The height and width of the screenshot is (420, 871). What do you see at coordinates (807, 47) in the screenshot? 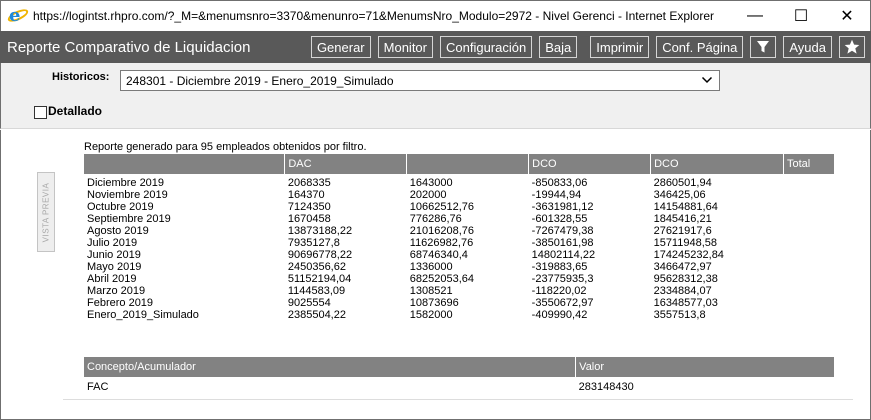
I see `ayuda-button: Ayuda` at bounding box center [807, 47].